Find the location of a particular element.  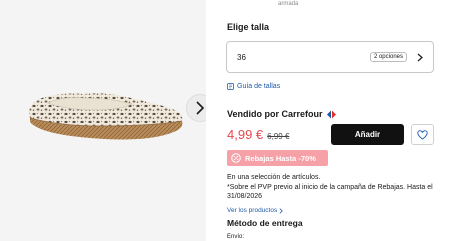

carrefour-logo-icon is located at coordinates (331, 114).